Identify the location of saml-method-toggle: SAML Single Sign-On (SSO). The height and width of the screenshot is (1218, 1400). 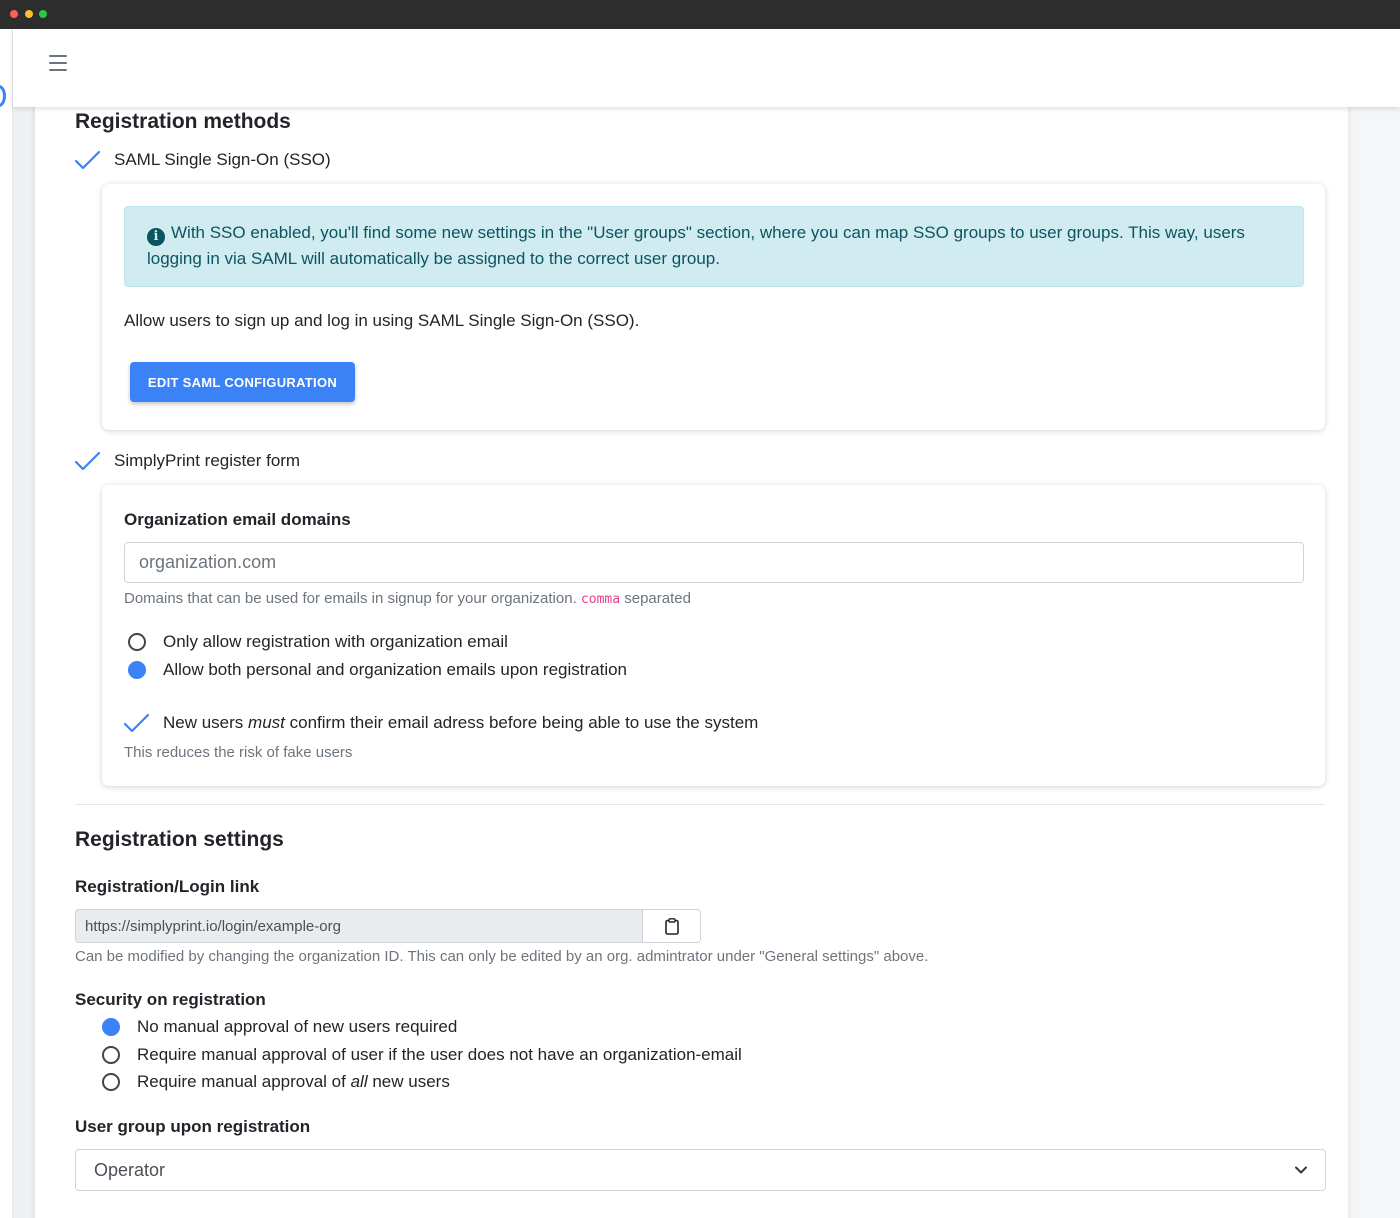
(203, 160).